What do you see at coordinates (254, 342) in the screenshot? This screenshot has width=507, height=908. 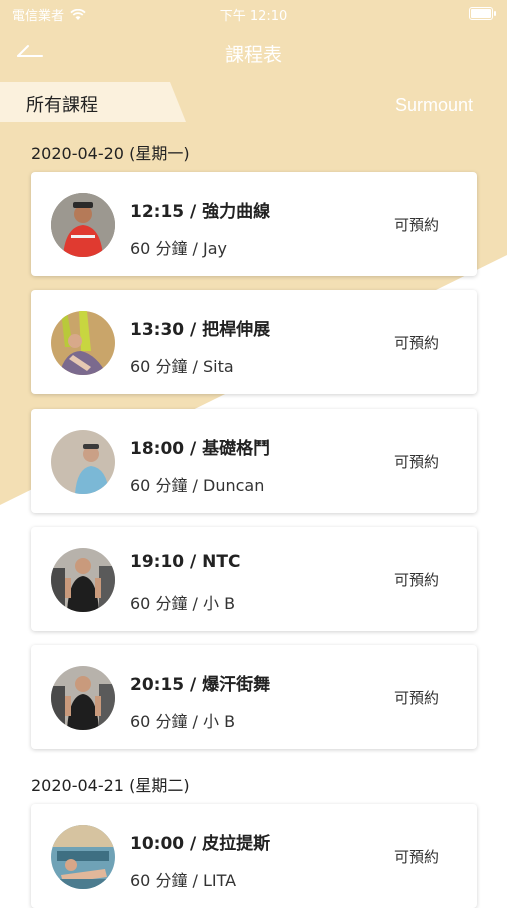 I see `course-card: 13:30 / 把桿伸展 60 分鐘 / Sita 可預約` at bounding box center [254, 342].